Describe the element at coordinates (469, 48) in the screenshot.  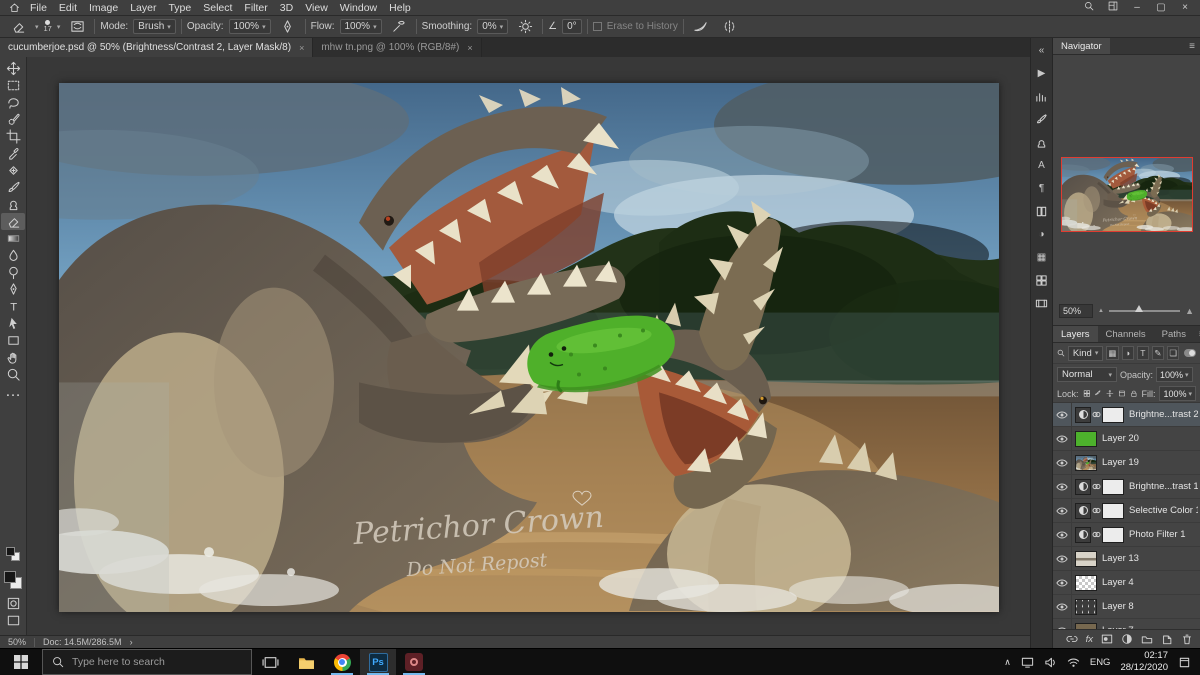
I see `tab-close-icon: ×` at that location.